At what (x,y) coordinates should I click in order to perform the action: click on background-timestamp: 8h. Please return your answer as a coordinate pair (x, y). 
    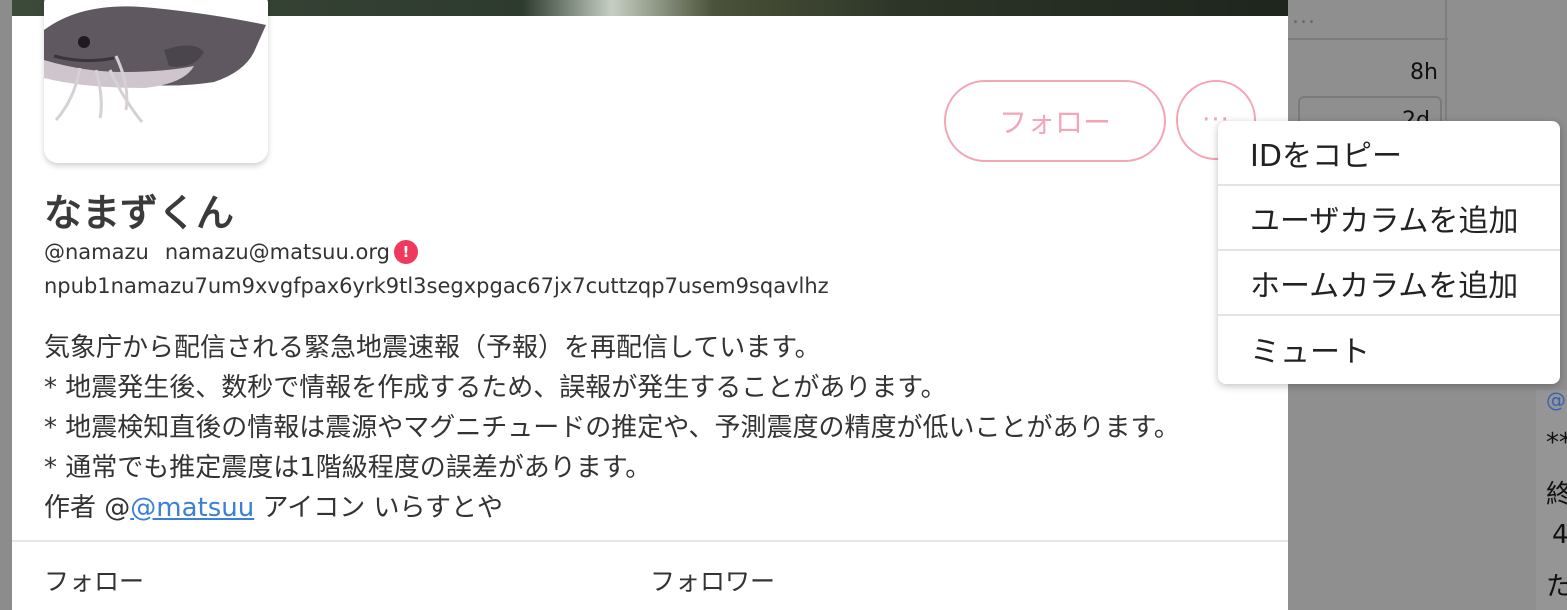
    Looking at the image, I should click on (1424, 72).